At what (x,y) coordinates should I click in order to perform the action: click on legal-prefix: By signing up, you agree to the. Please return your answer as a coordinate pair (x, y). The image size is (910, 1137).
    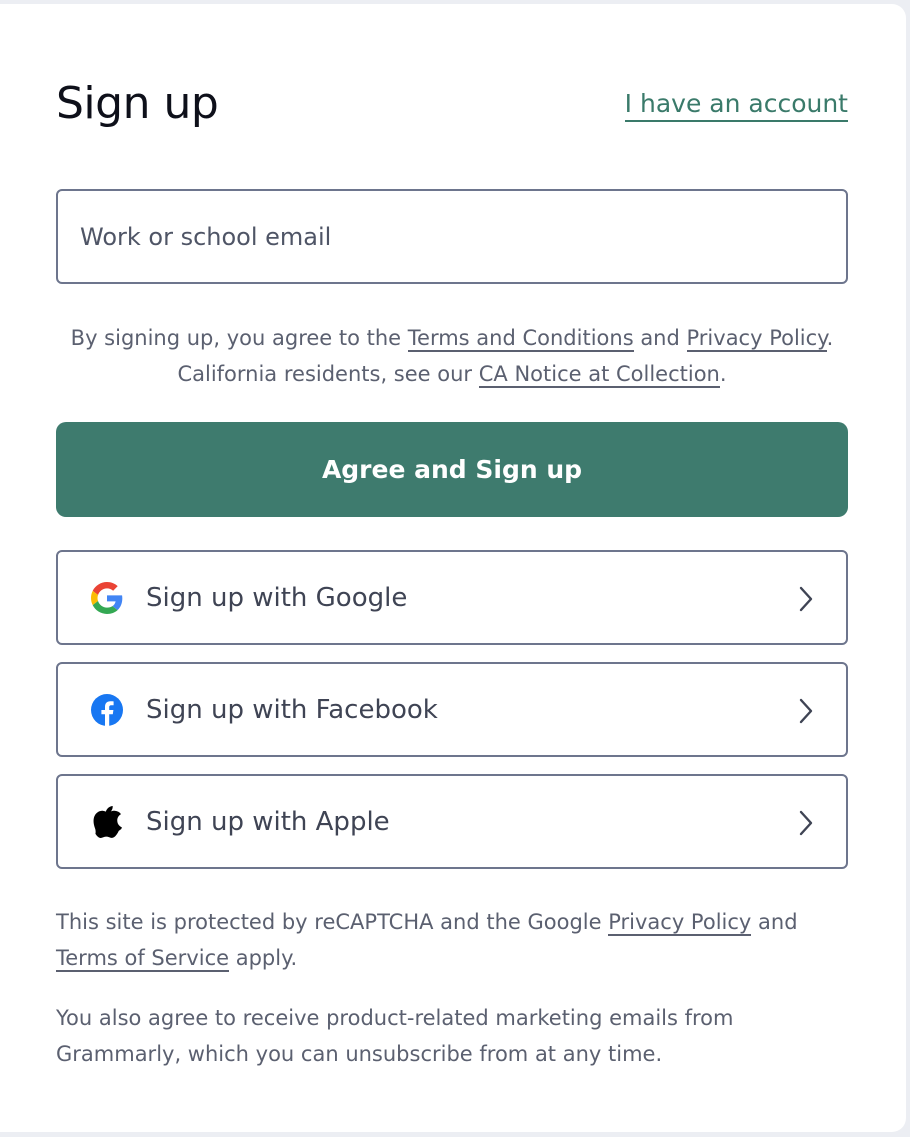
    Looking at the image, I should click on (239, 338).